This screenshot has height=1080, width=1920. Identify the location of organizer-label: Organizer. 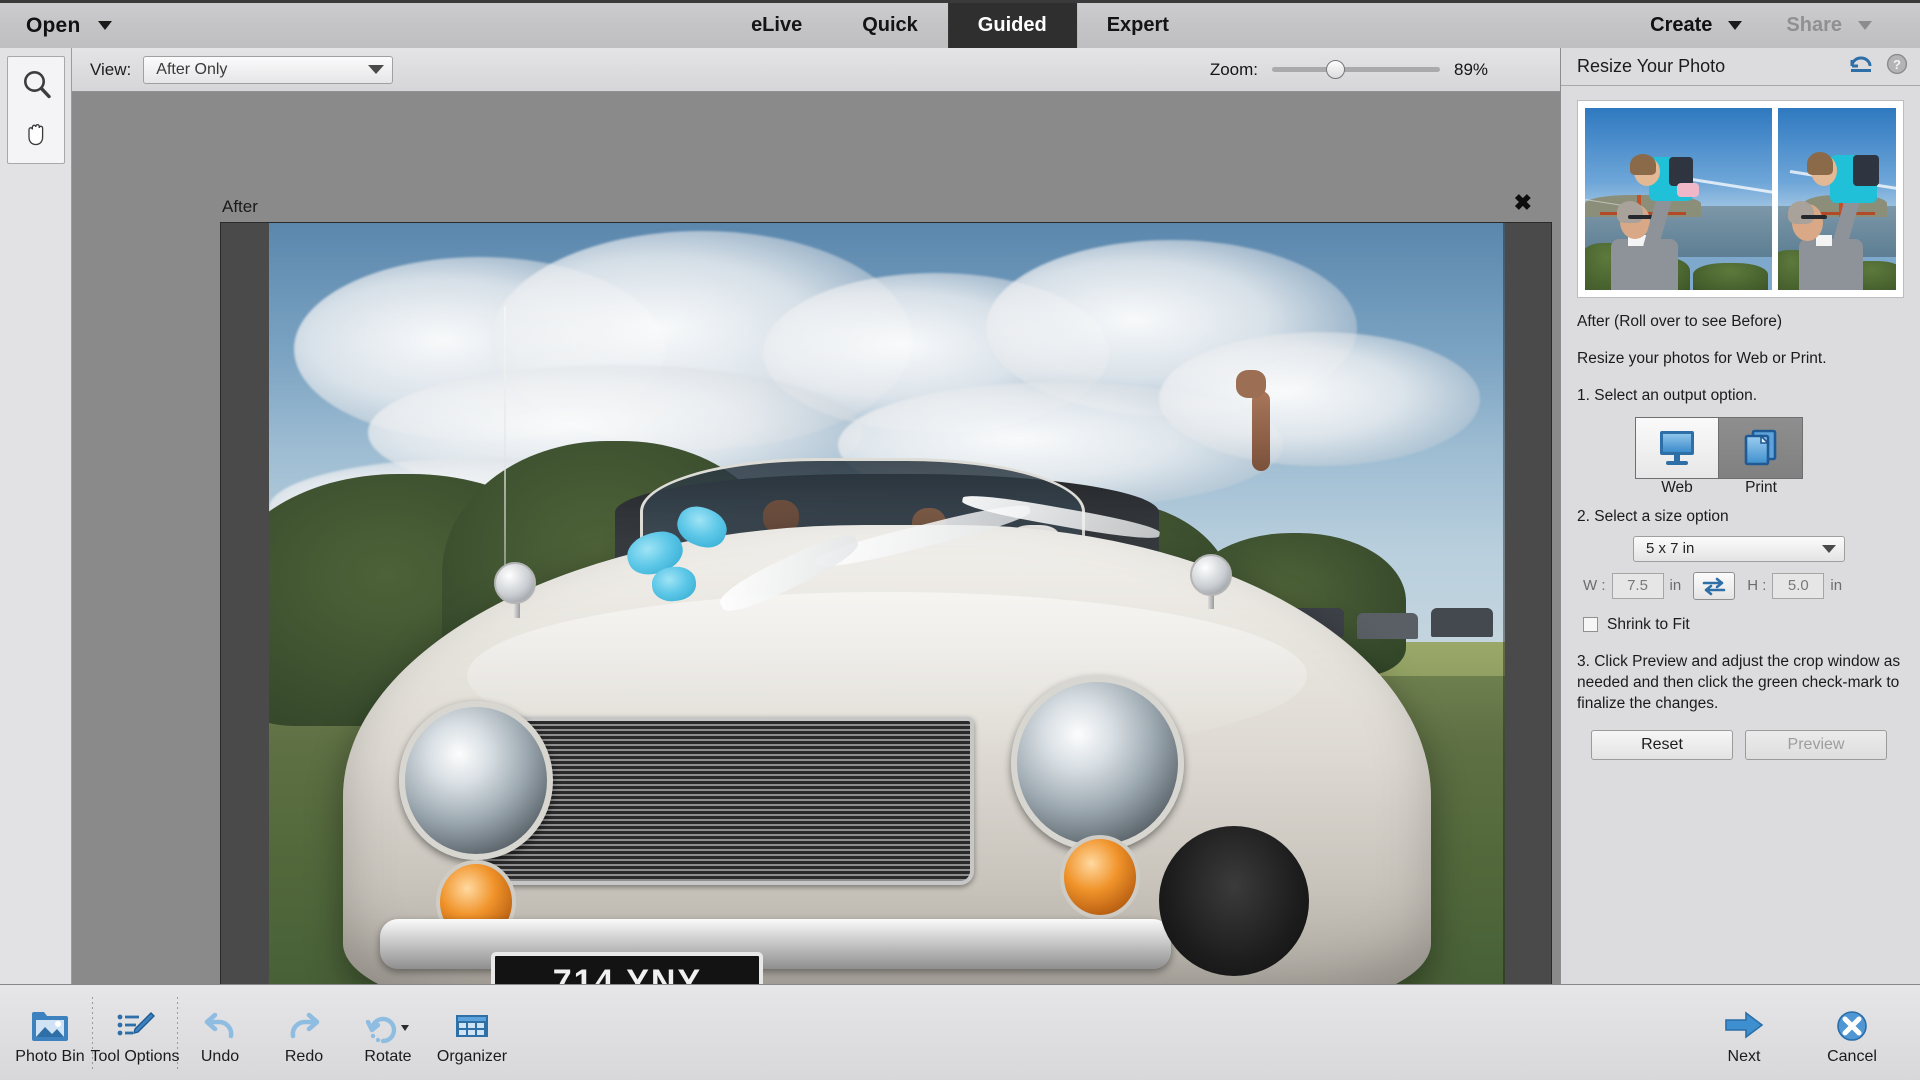
(472, 1056).